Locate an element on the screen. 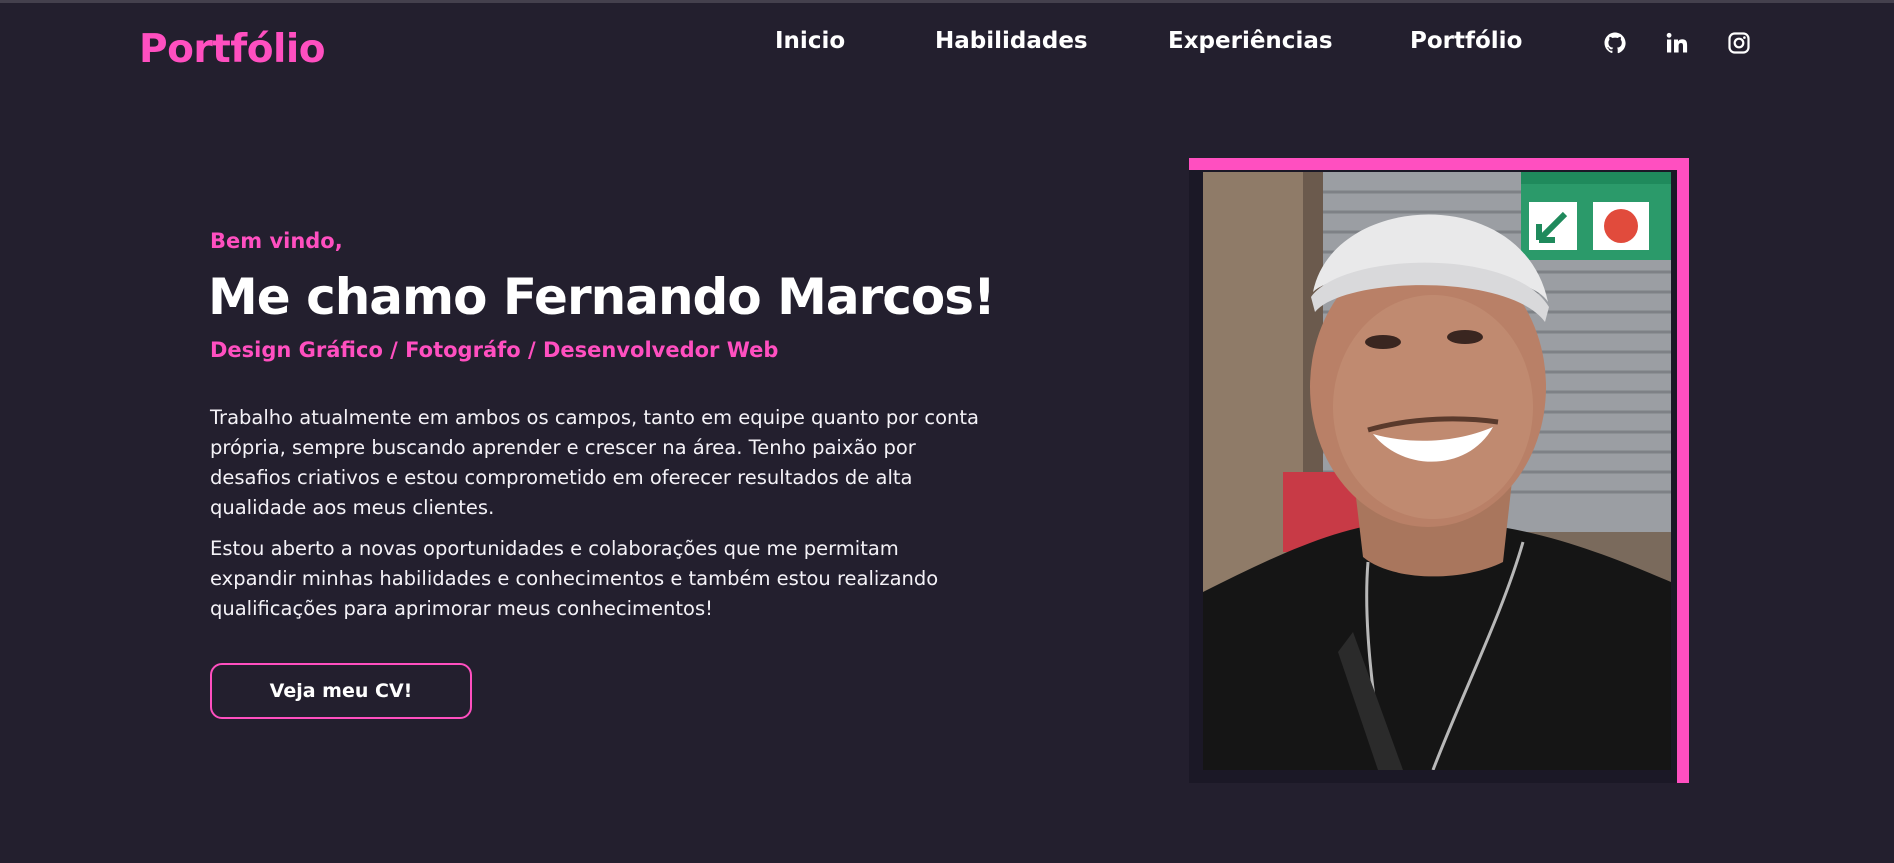 The height and width of the screenshot is (863, 1894). nav-link-portfolio: Portfólio is located at coordinates (1466, 41).